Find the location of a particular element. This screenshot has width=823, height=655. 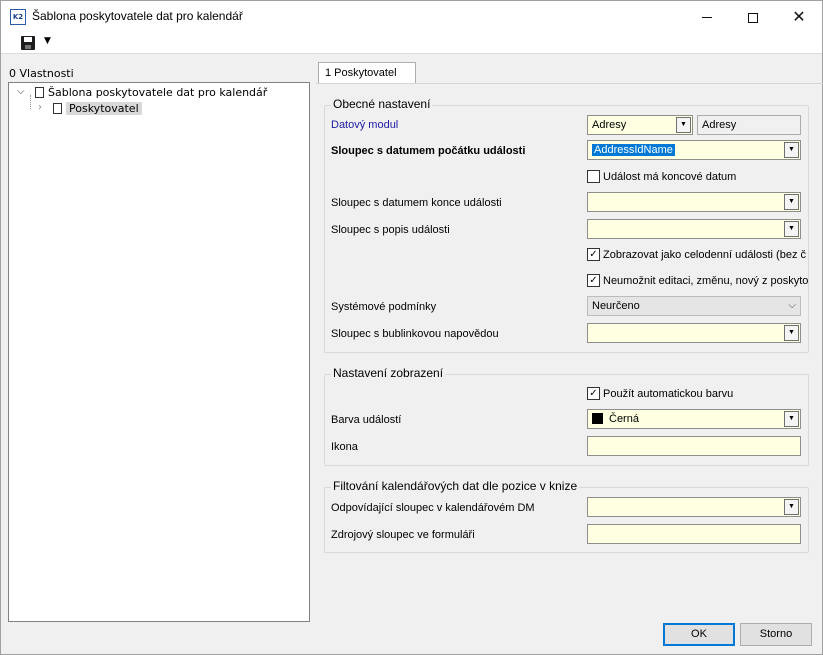

data-module-label: Datový modul is located at coordinates (364, 125).